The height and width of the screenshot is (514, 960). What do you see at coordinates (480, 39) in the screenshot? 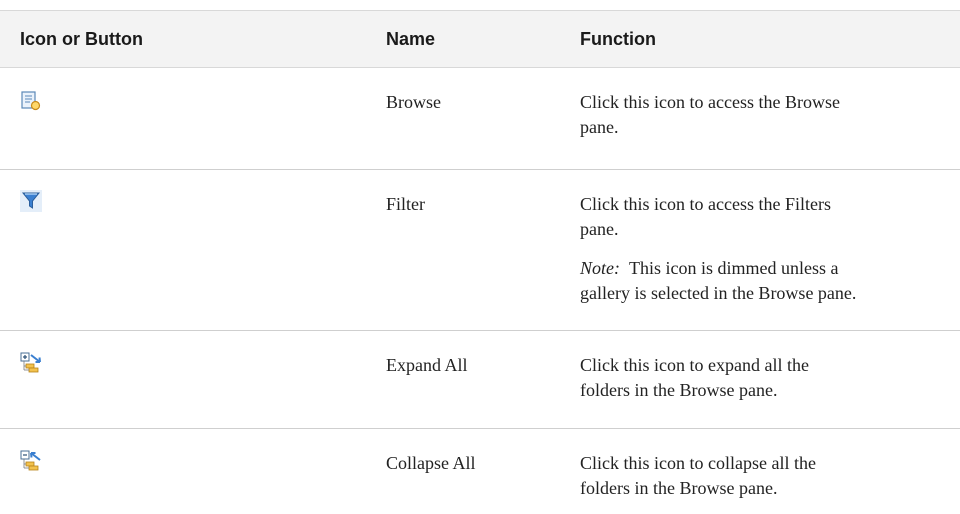
I see `table-header-row: Icon or Button Name Function` at bounding box center [480, 39].